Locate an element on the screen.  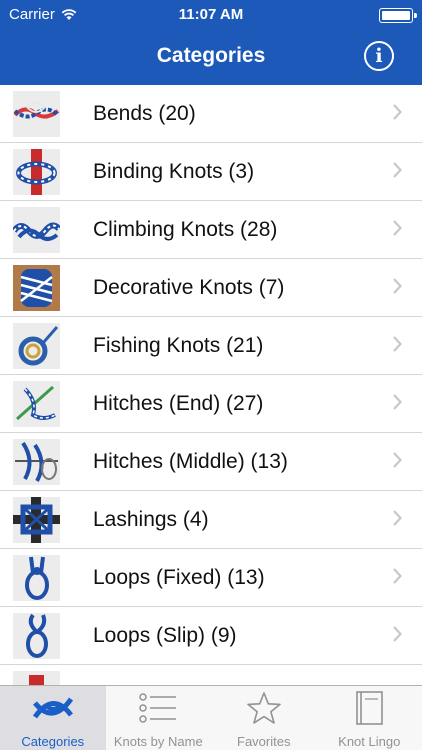
category-label: Lashings (4) is located at coordinates (151, 519).